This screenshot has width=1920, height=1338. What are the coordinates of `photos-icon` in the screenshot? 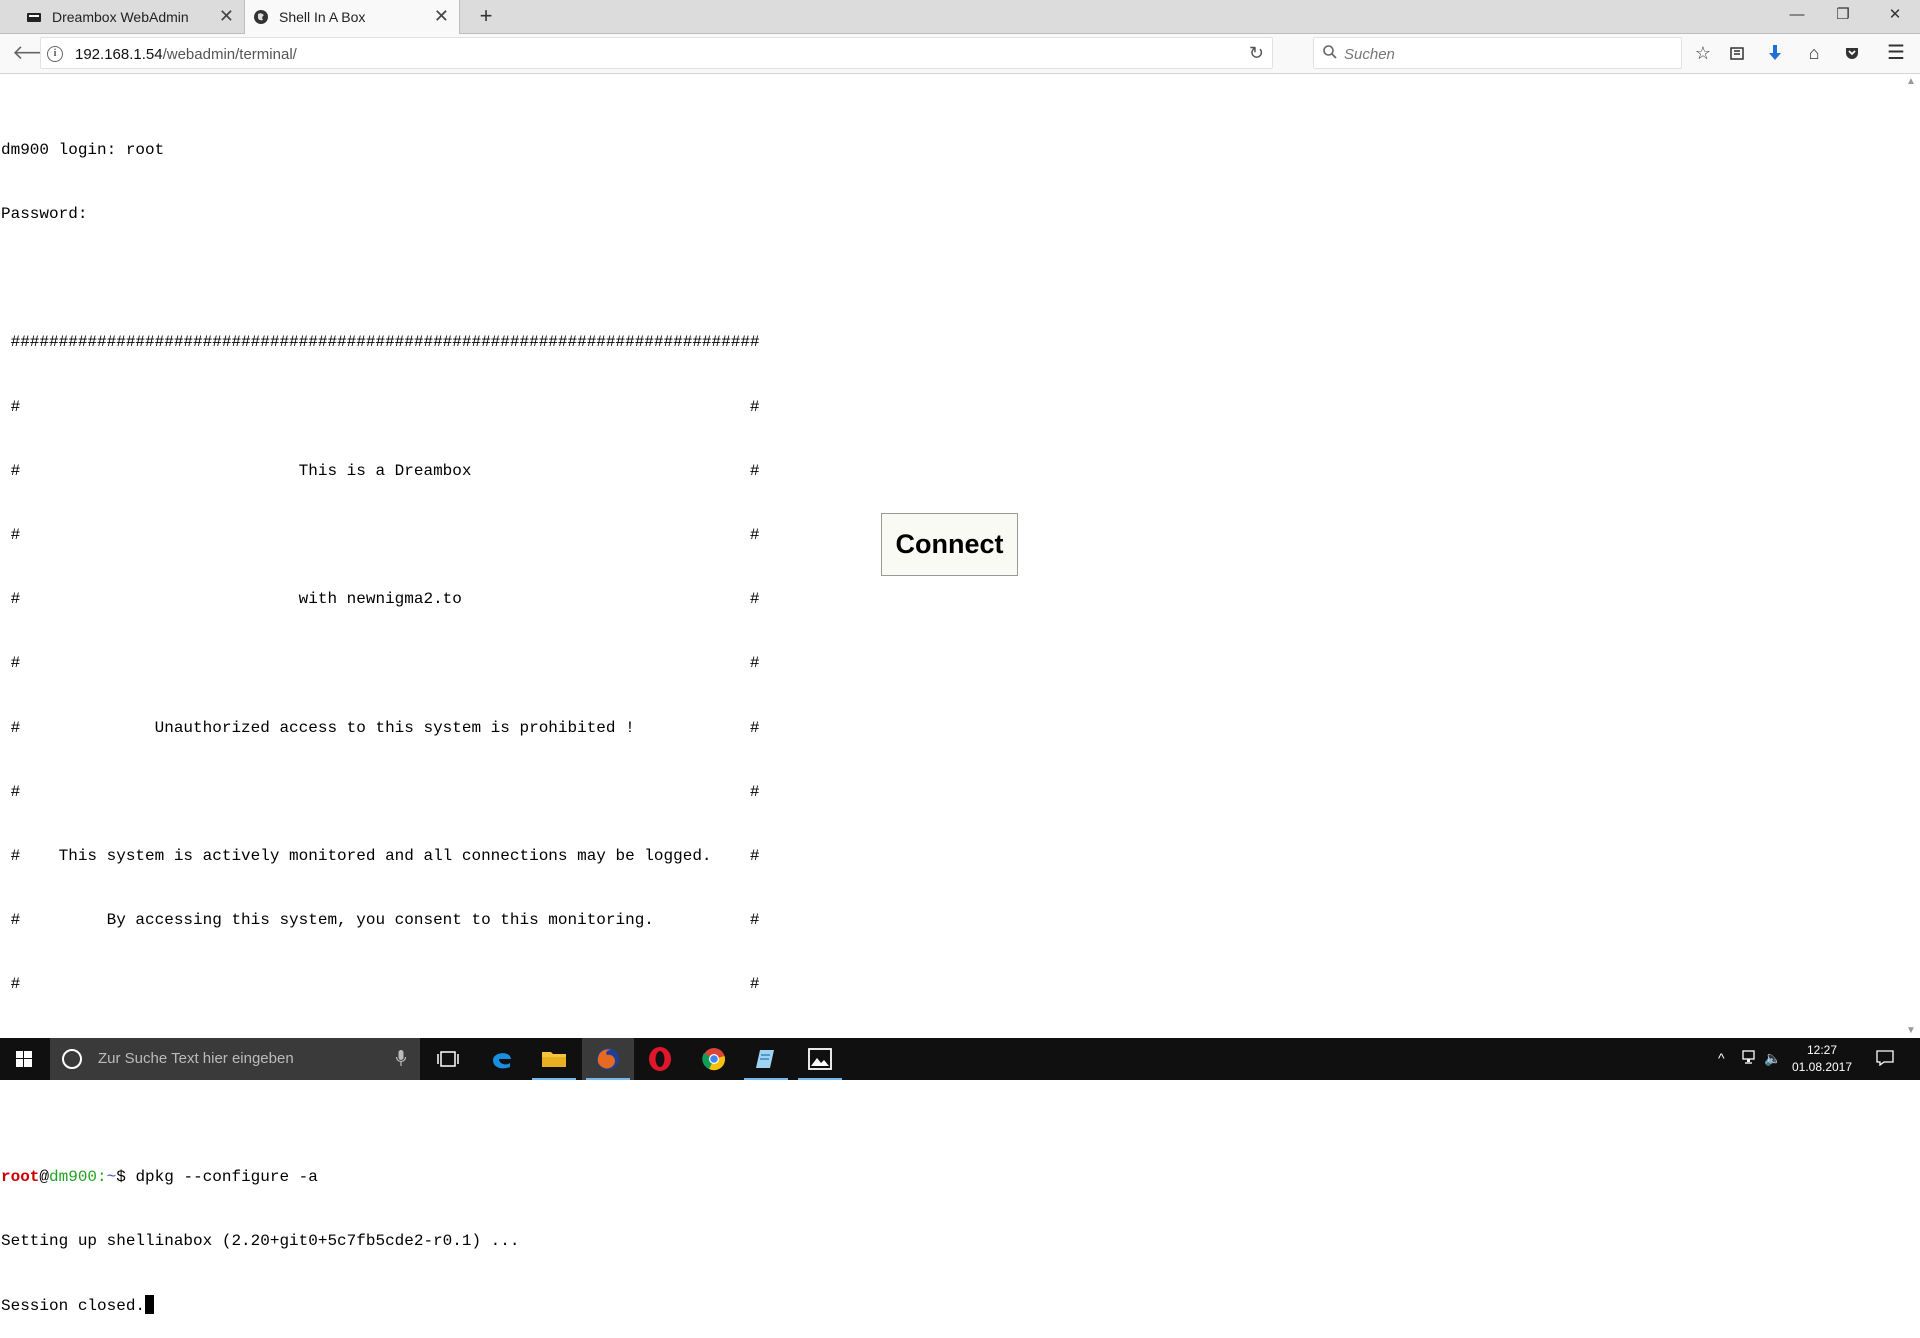 It's located at (820, 1059).